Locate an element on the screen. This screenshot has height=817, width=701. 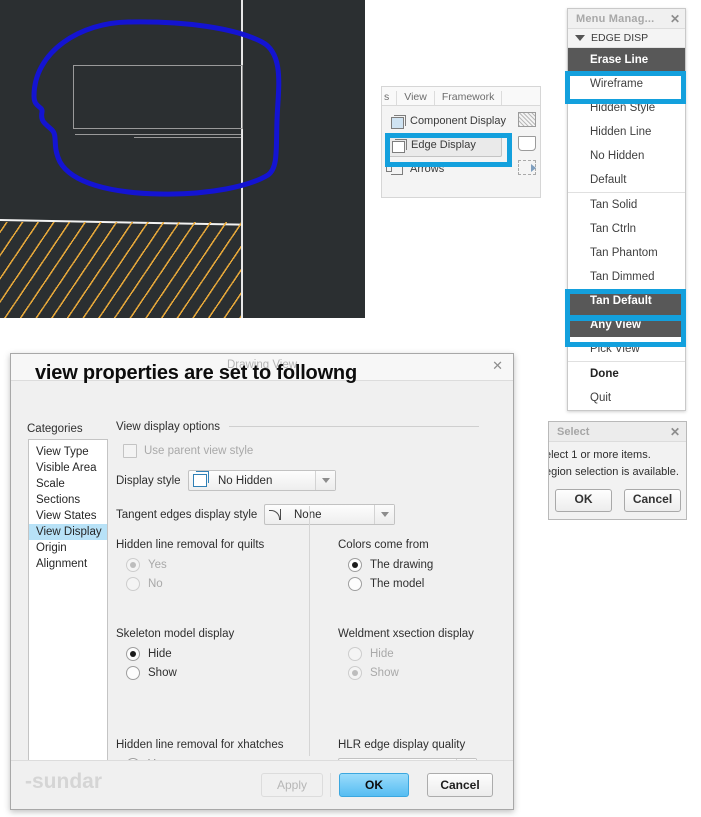
menu-item-tan-default: Tan Default is located at coordinates (626, 301).